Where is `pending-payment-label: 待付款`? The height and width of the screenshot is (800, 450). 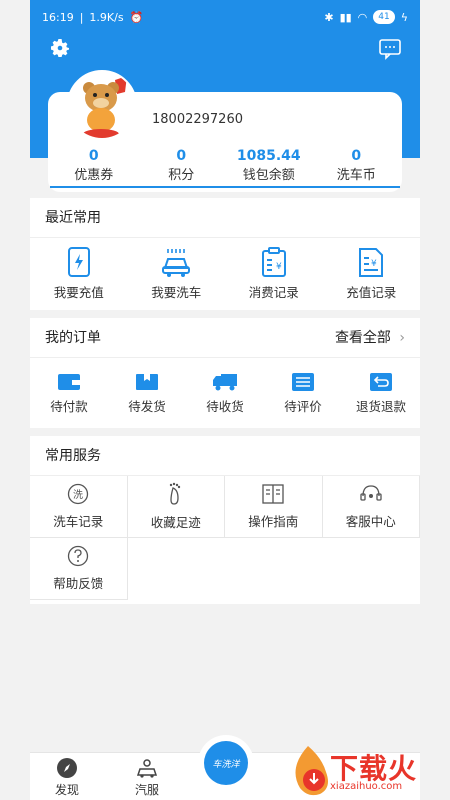
pending-payment-label: 待付款 is located at coordinates (69, 406).